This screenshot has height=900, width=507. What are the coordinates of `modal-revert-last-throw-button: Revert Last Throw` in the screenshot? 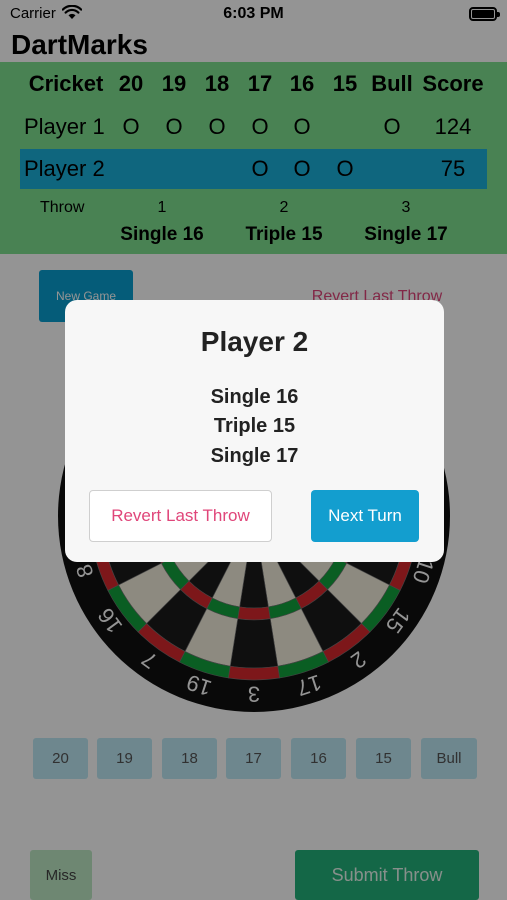 It's located at (180, 516).